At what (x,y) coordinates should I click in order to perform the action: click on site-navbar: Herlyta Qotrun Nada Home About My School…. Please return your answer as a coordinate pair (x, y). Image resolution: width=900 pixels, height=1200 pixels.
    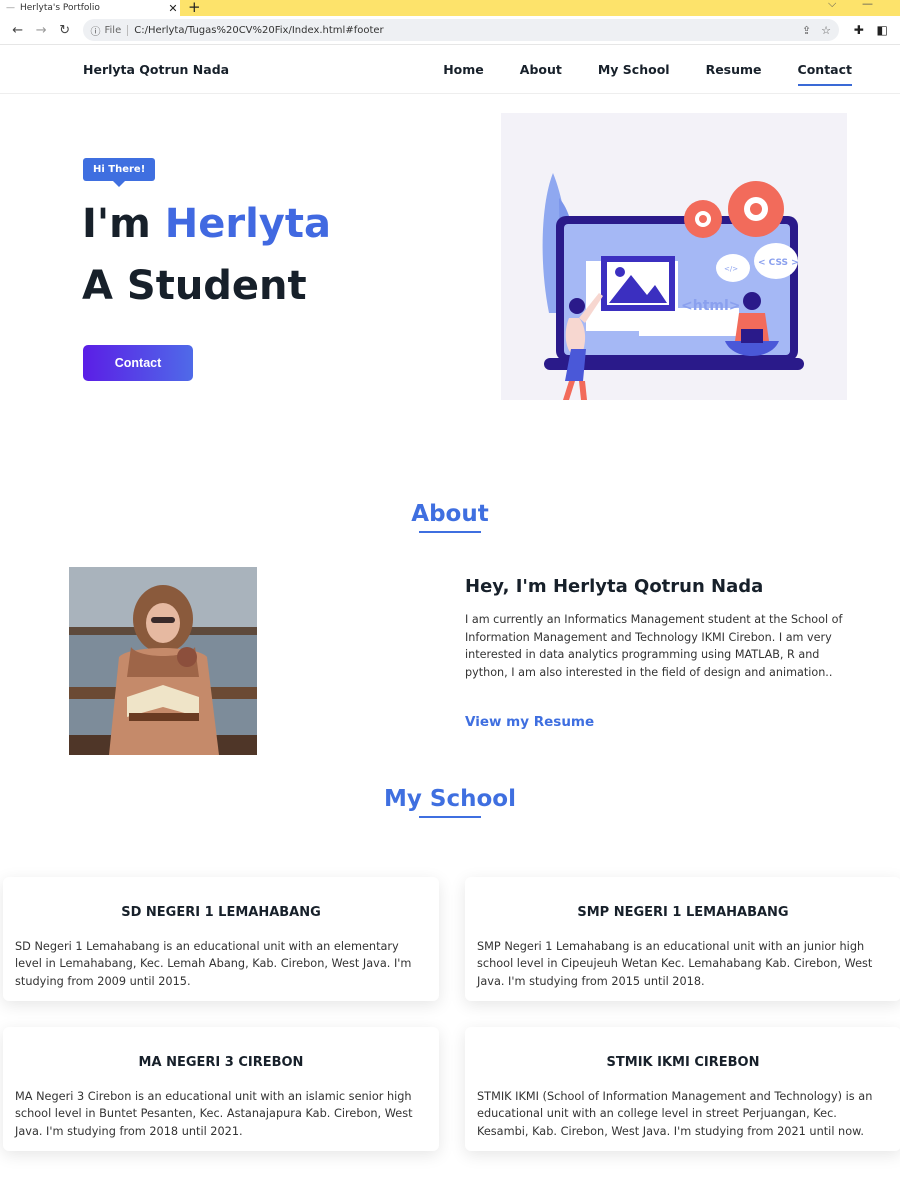
    Looking at the image, I should click on (450, 69).